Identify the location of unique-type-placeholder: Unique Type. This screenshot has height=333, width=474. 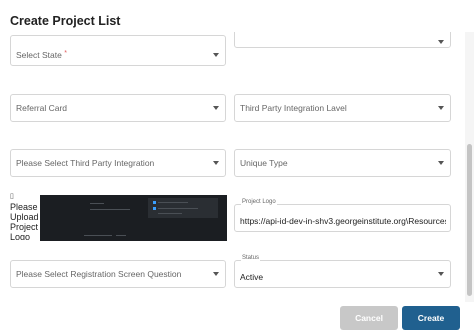
(264, 163).